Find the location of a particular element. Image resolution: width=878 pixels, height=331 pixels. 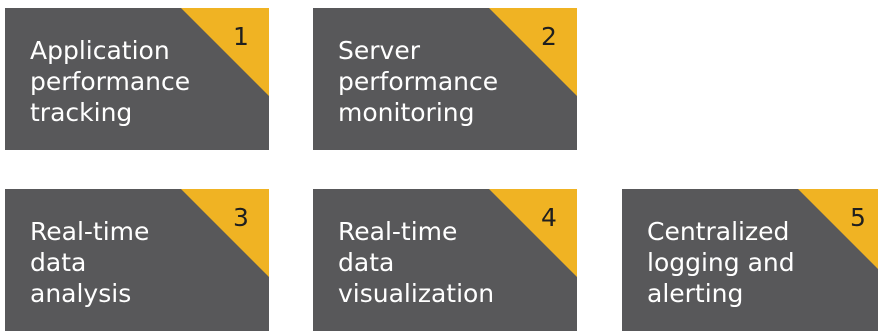

card-label: Real-time data visualization is located at coordinates (416, 262).